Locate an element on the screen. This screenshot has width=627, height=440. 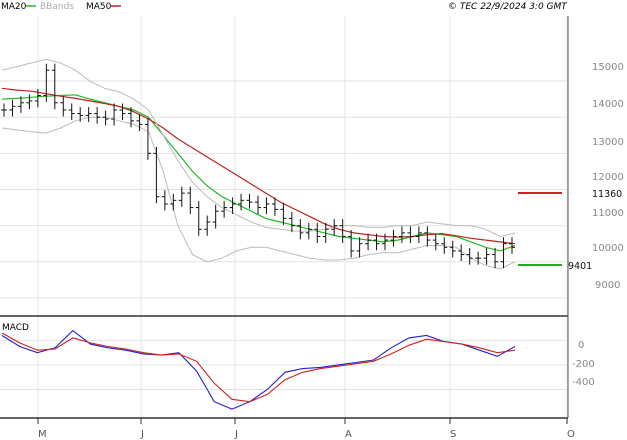
y-tick-13000: 13000 is located at coordinates (608, 142).